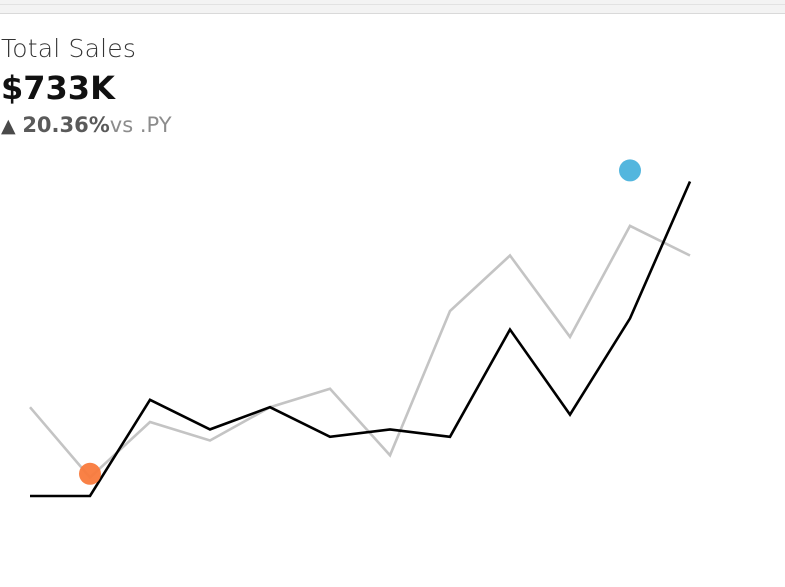 This screenshot has height=587, width=785. Describe the element at coordinates (90, 473) in the screenshot. I see `min-value-marker` at that location.